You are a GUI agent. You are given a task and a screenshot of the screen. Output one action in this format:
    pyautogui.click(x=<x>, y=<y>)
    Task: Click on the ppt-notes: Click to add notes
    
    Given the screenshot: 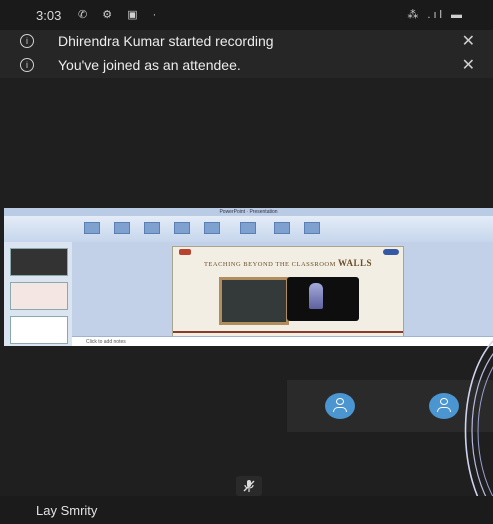 What is the action you would take?
    pyautogui.click(x=282, y=341)
    